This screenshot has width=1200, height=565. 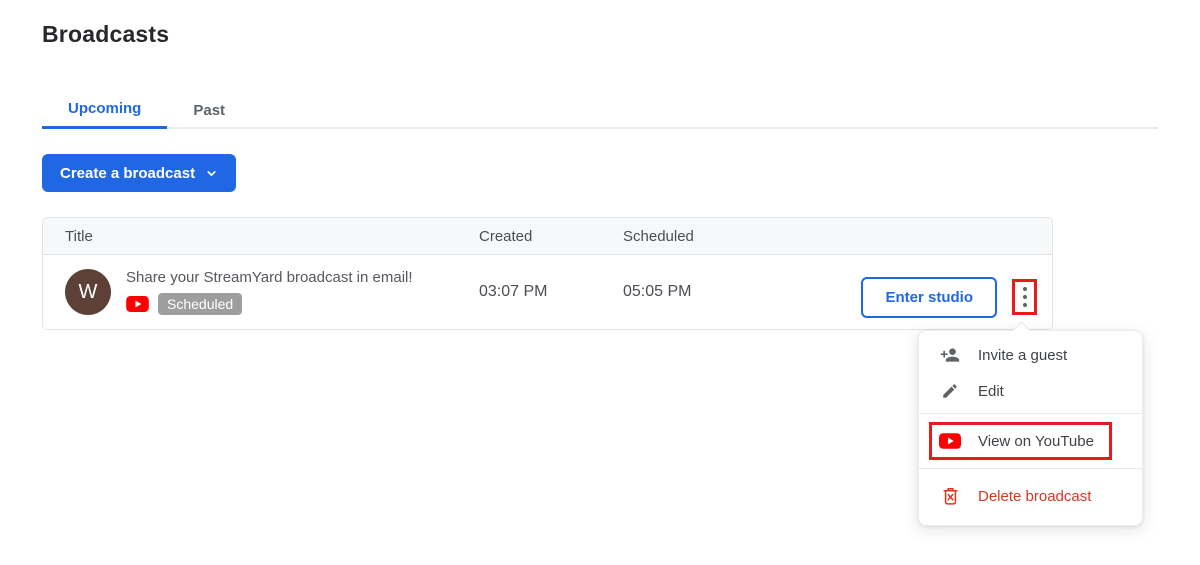 I want to click on create-broadcast-label: Create a broadcast, so click(x=128, y=173).